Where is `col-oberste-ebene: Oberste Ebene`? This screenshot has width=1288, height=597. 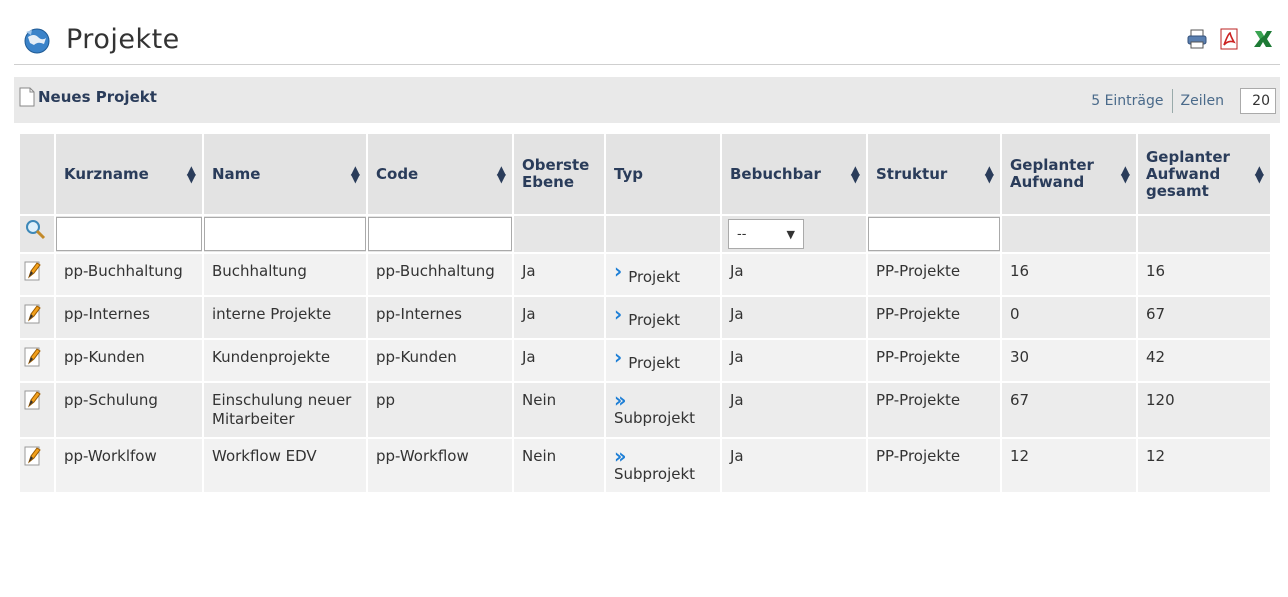 col-oberste-ebene: Oberste Ebene is located at coordinates (559, 174).